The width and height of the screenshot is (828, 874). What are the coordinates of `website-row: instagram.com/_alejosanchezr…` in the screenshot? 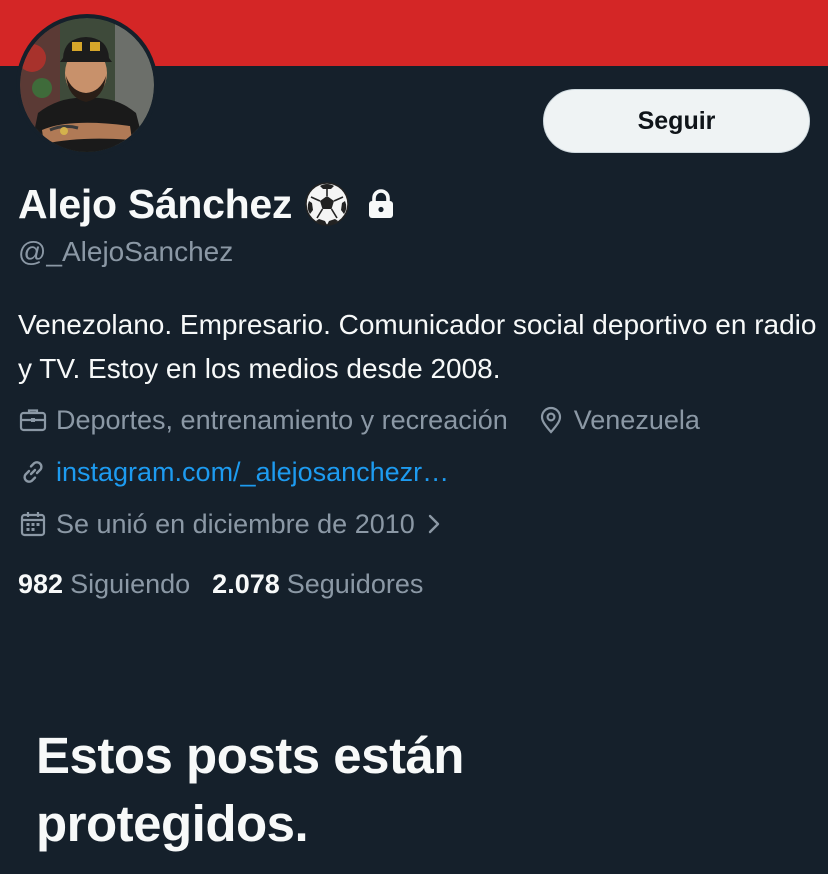 It's located at (233, 472).